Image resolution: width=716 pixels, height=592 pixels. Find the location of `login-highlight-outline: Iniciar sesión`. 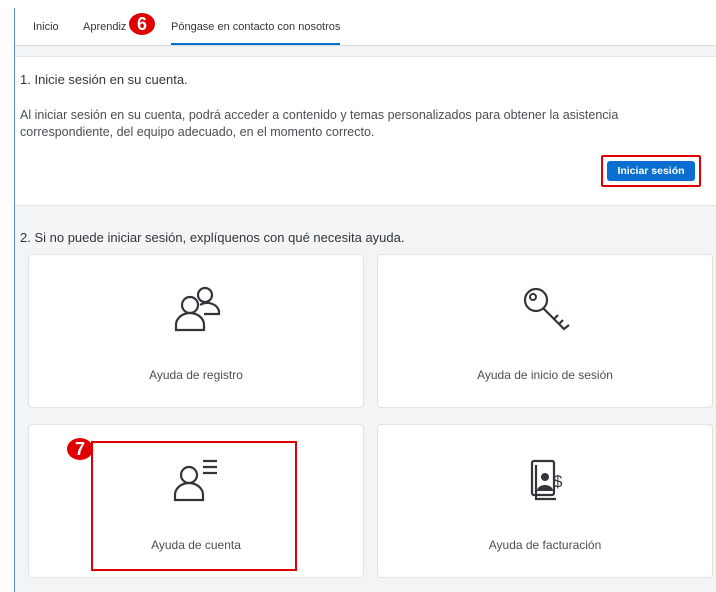

login-highlight-outline: Iniciar sesión is located at coordinates (651, 171).